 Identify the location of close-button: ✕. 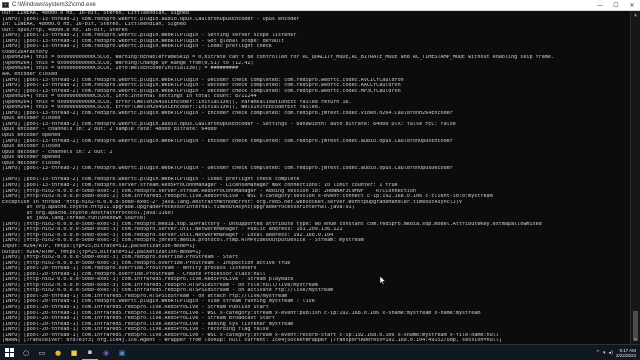
(632, 5).